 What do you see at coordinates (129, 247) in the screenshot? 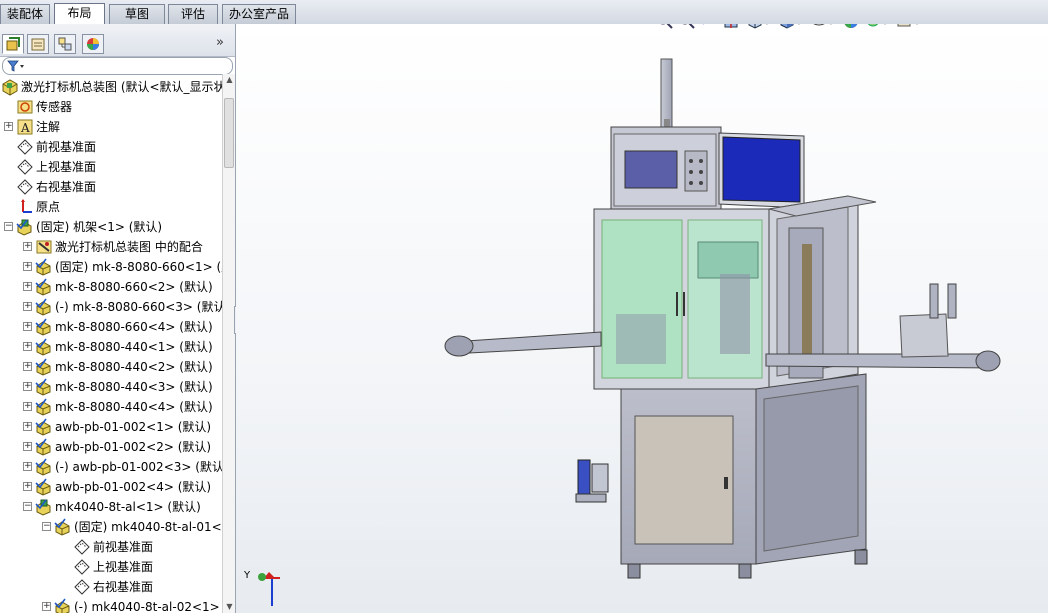
I see `tree-item-label: 激光打标机总装图 中的配合` at bounding box center [129, 247].